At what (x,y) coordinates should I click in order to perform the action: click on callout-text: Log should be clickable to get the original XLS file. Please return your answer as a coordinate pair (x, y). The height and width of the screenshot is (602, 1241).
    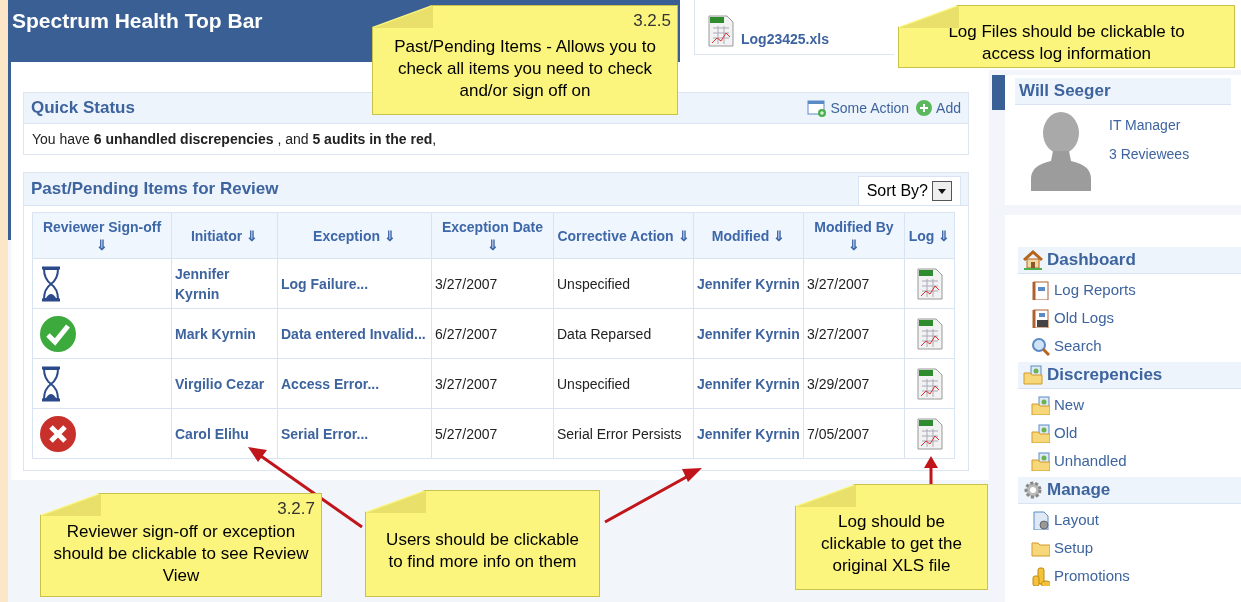
    Looking at the image, I should click on (891, 544).